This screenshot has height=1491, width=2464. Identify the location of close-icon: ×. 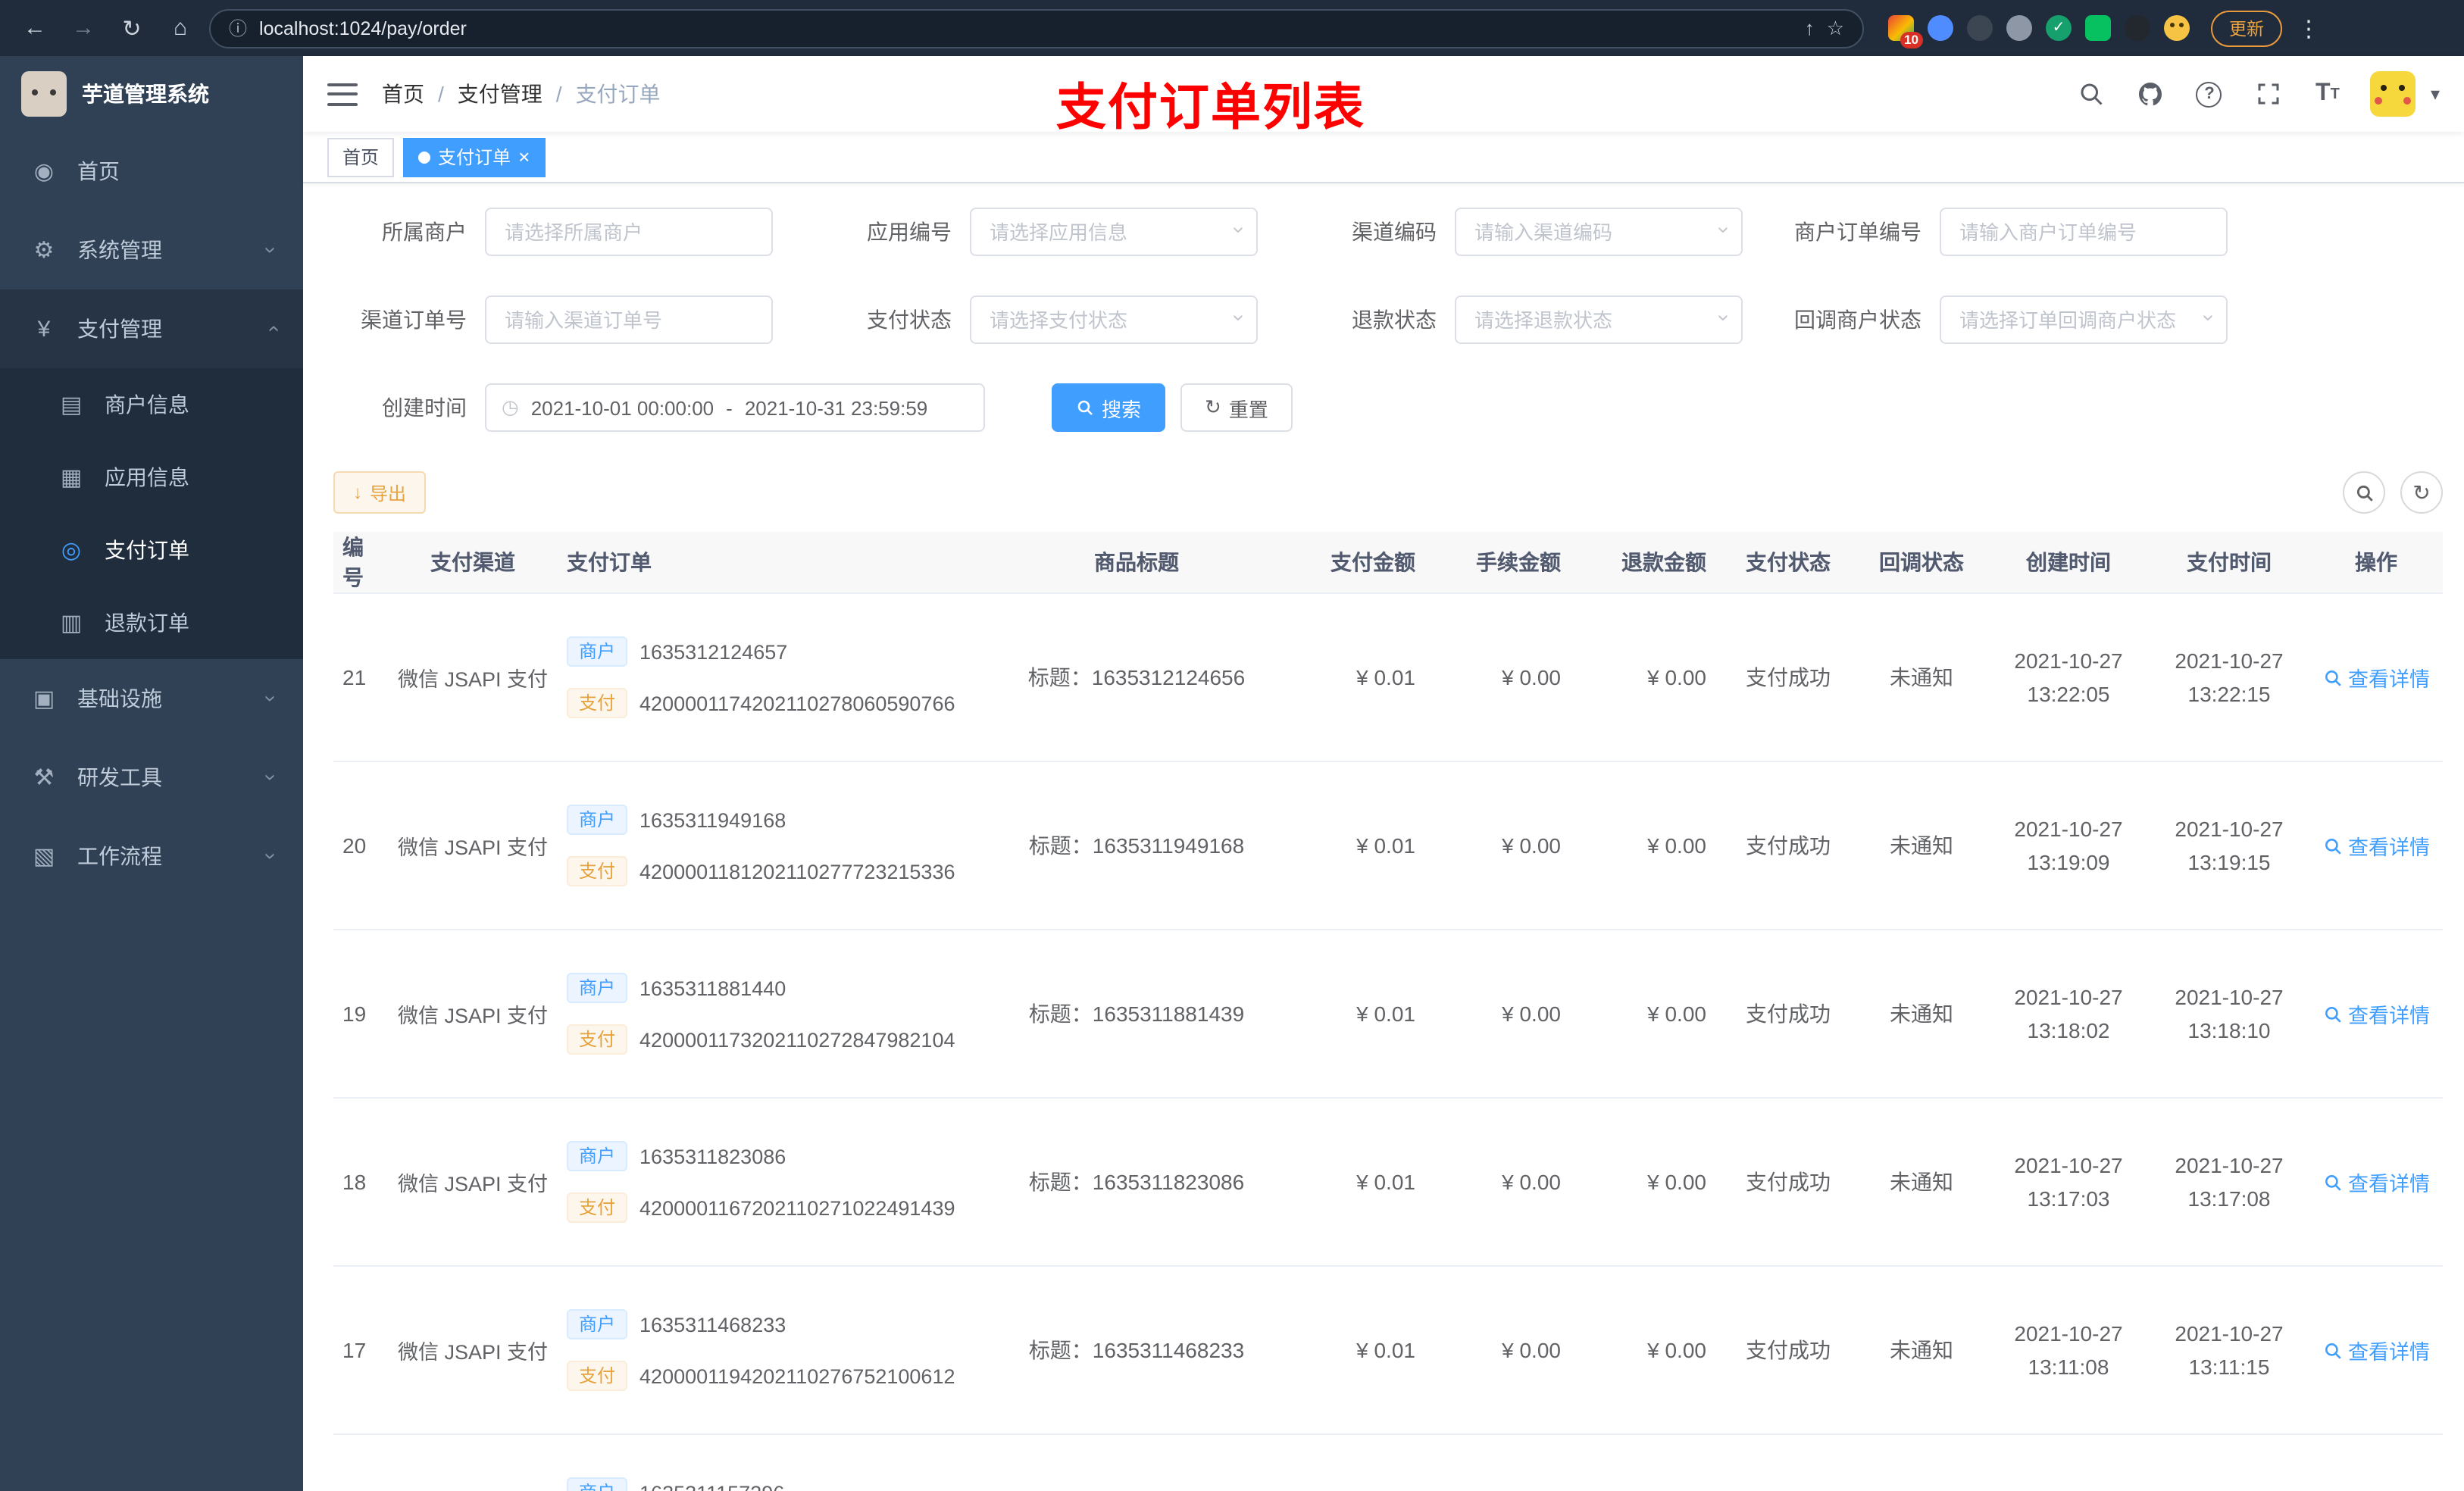
(524, 157).